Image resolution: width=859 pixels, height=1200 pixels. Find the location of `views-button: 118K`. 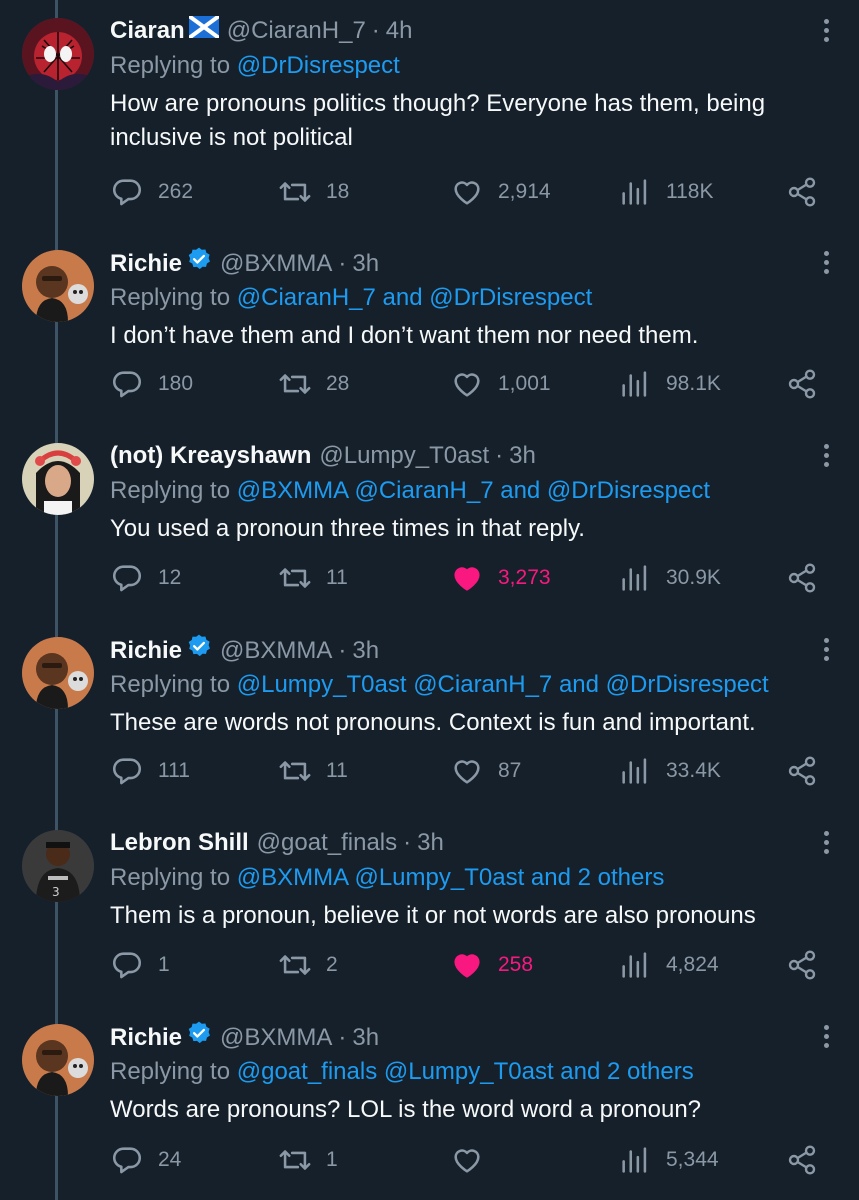

views-button: 118K is located at coordinates (666, 192).